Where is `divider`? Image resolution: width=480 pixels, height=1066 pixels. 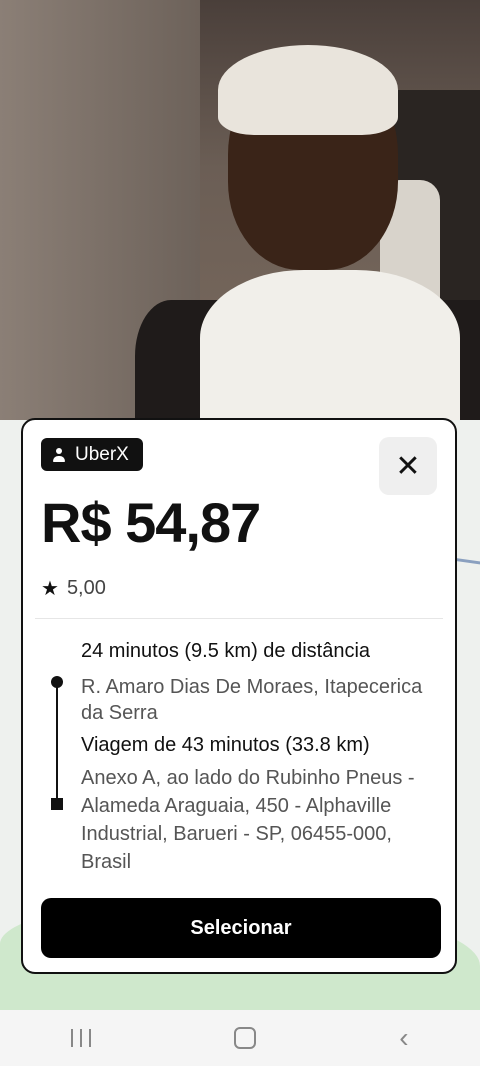
divider is located at coordinates (239, 618).